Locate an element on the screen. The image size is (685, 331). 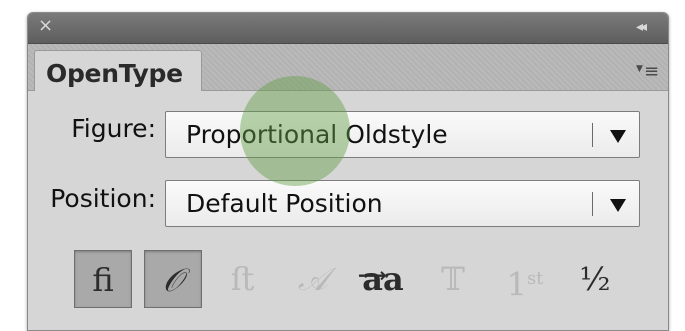
standard-ligatures-button: ﬁ is located at coordinates (103, 279).